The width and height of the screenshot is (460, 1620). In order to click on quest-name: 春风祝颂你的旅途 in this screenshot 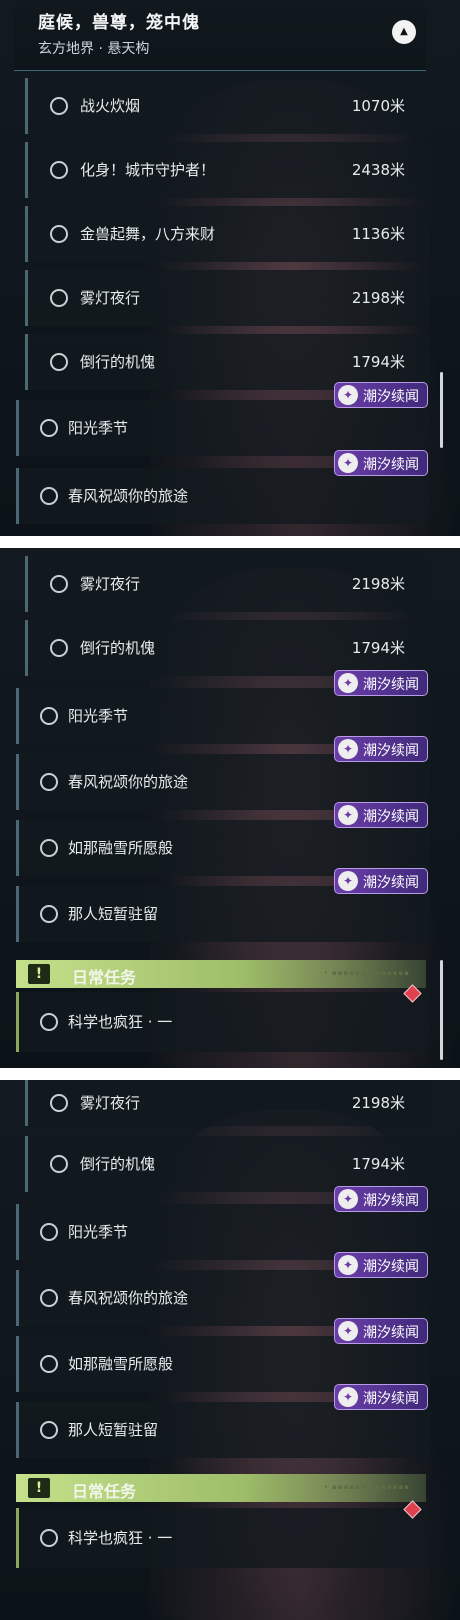, I will do `click(128, 782)`.